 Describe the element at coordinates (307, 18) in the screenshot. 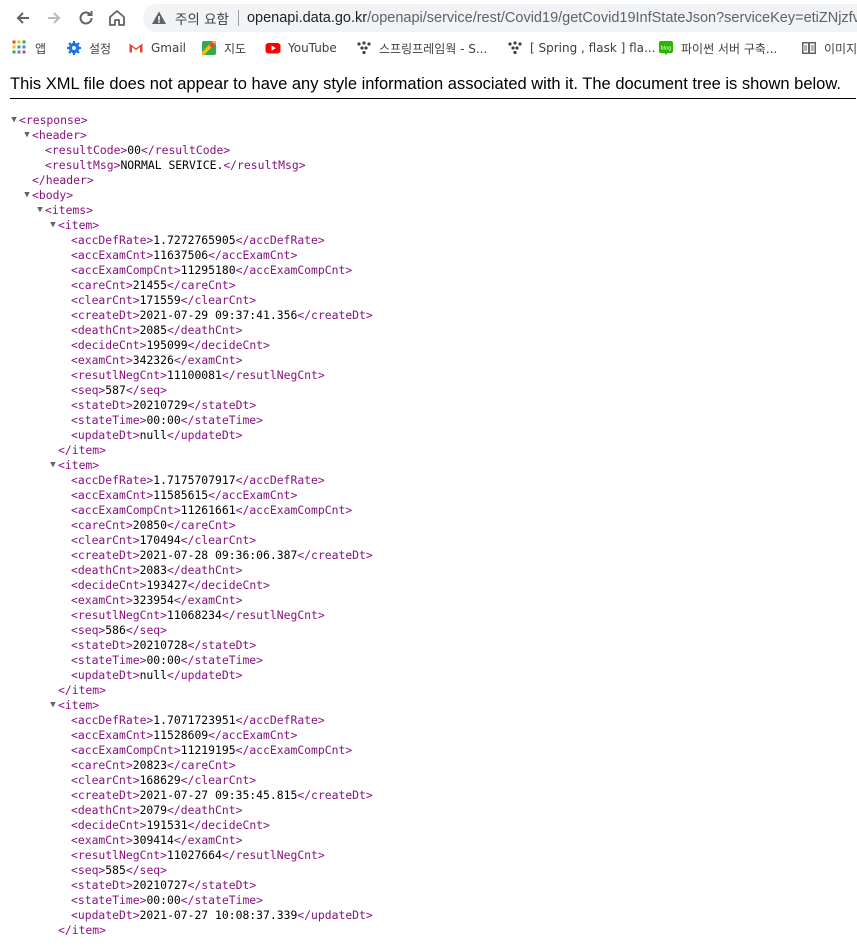

I see `url-host: openapi.data.go.kr` at that location.